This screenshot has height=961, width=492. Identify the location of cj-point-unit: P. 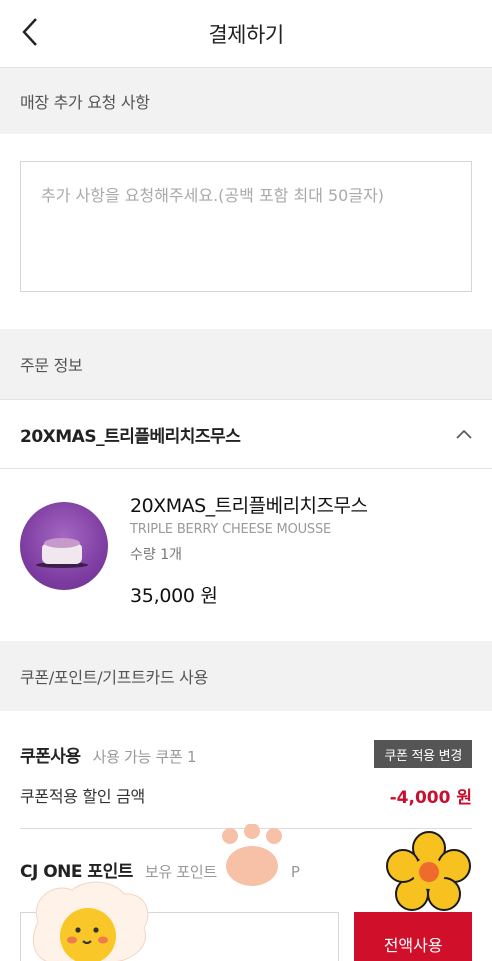
(295, 872).